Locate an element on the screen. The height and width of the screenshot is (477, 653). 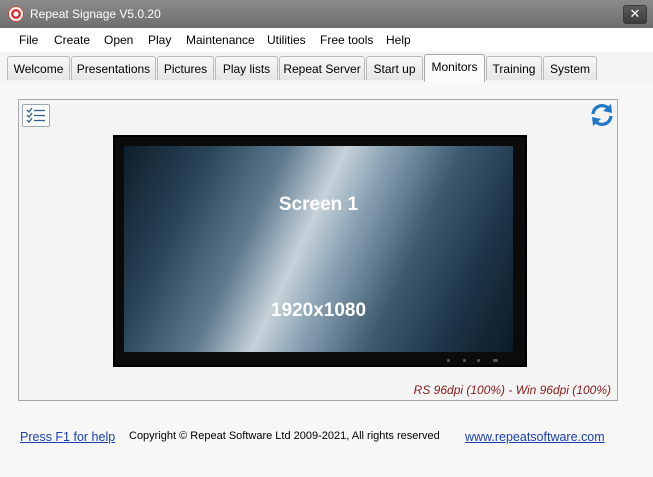
tab-monitors: Monitors is located at coordinates (454, 68).